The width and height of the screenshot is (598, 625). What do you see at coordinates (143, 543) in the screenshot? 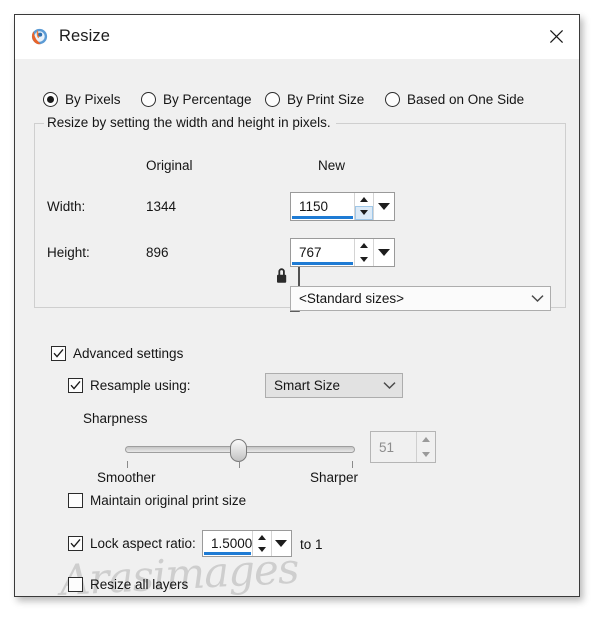
I see `lock-aspect-ratio-label: Lock aspect ratio:` at bounding box center [143, 543].